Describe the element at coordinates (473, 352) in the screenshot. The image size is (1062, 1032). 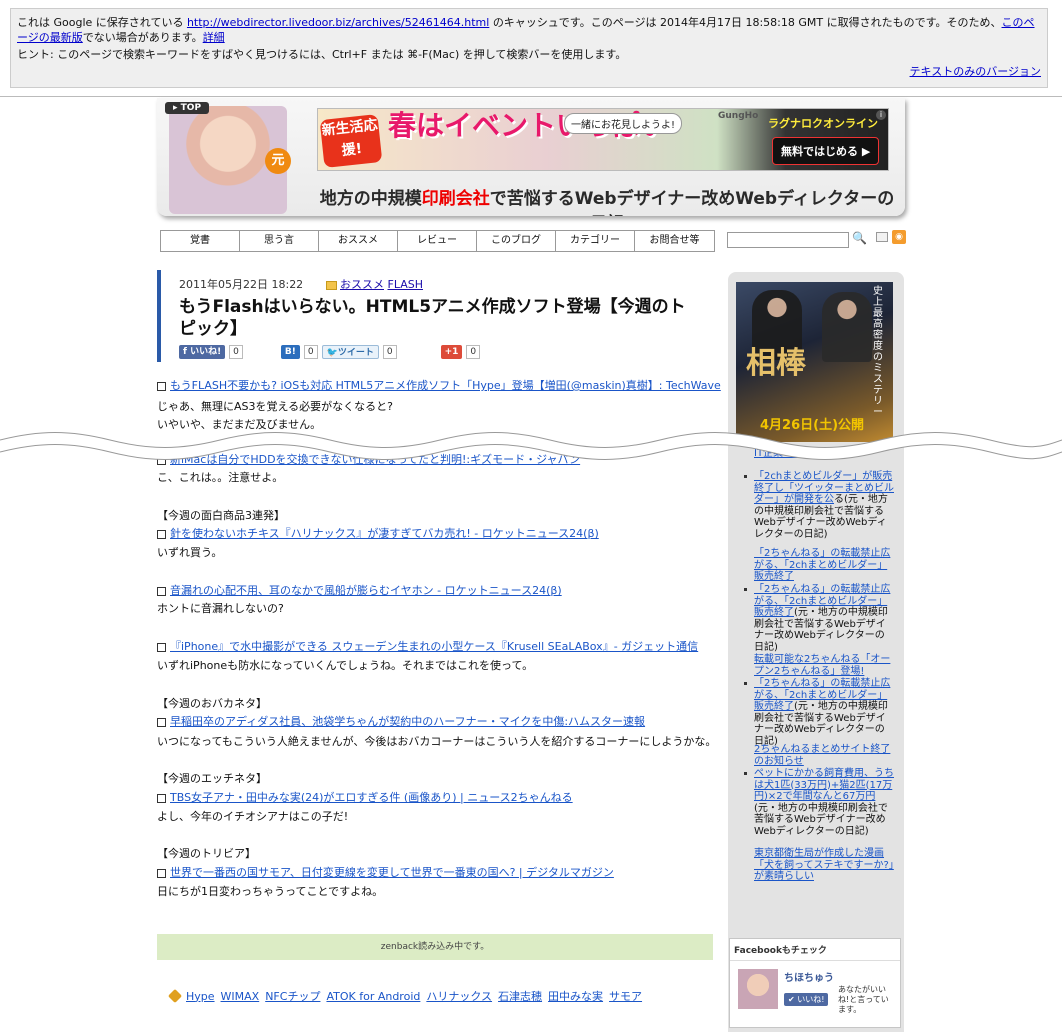
I see `gplus-count: 0` at that location.